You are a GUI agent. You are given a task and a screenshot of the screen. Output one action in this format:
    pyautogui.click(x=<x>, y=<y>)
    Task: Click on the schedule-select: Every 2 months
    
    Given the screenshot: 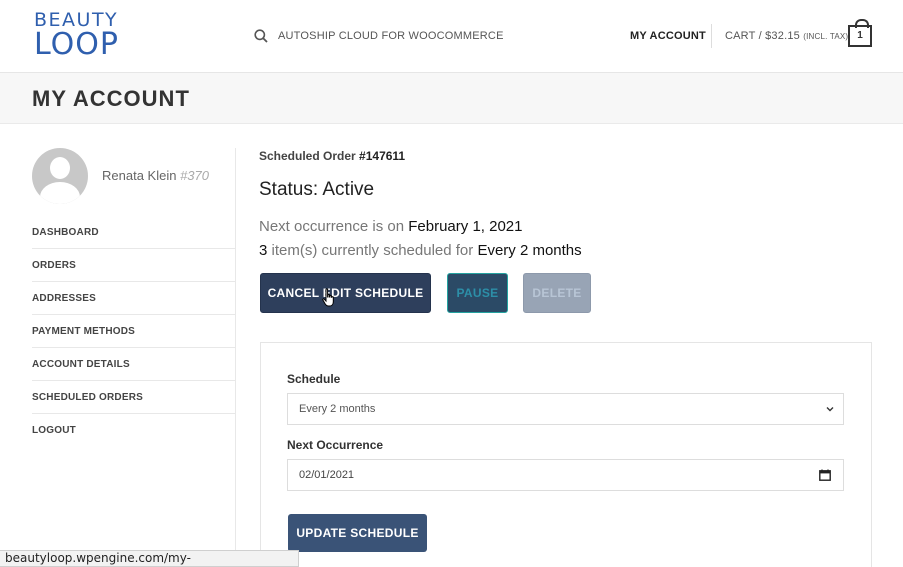 What is the action you would take?
    pyautogui.click(x=565, y=409)
    